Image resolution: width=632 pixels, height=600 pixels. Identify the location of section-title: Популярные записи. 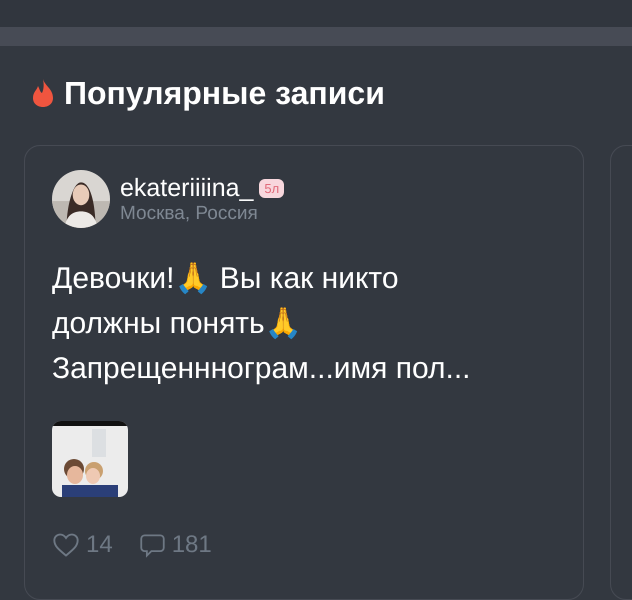
(224, 93).